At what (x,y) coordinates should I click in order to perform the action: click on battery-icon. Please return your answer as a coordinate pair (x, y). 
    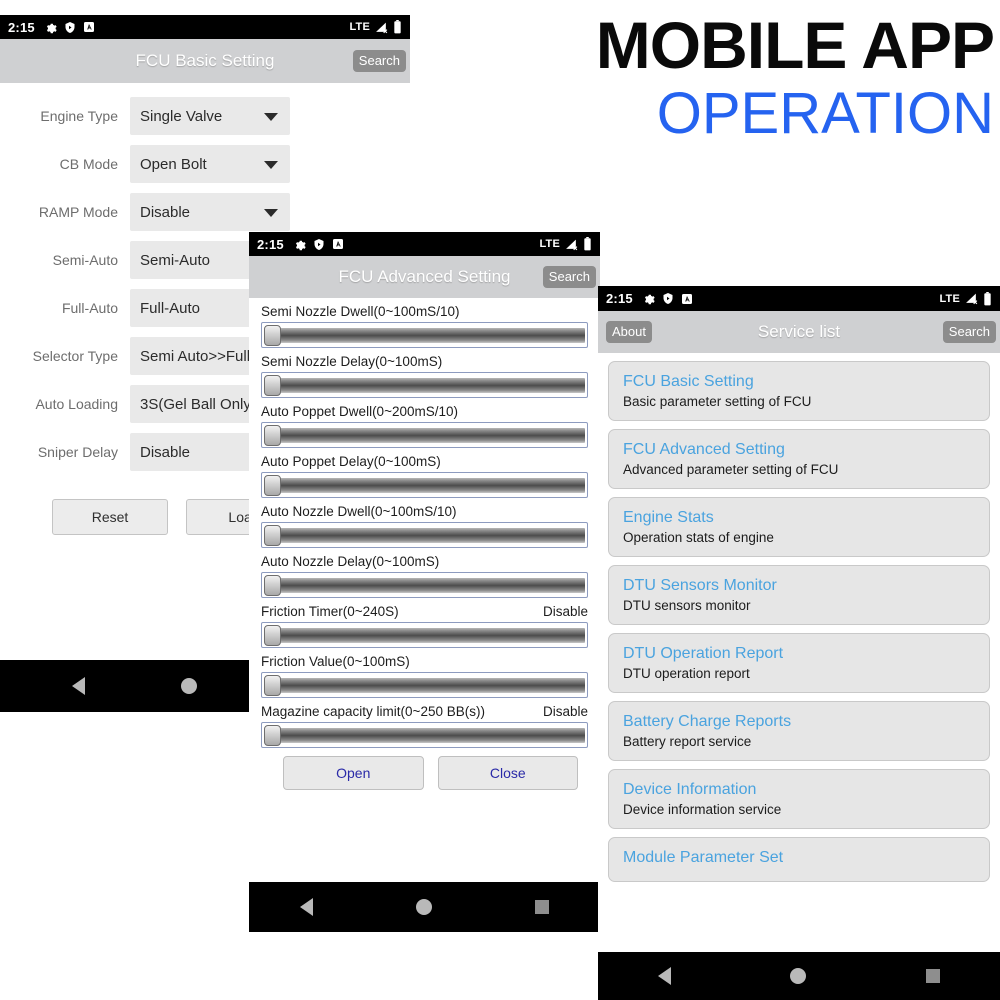
    Looking at the image, I should click on (987, 298).